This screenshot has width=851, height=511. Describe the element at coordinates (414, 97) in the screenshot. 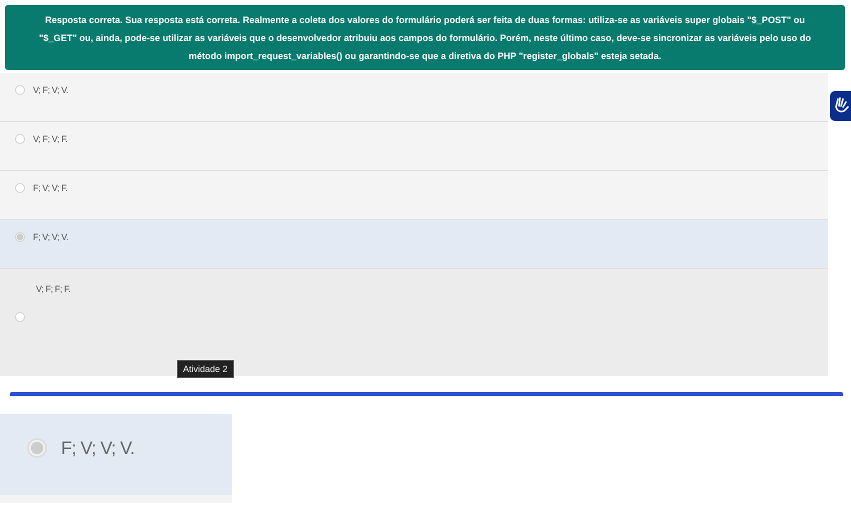

I see `answer-option: V; F; V; V.` at that location.